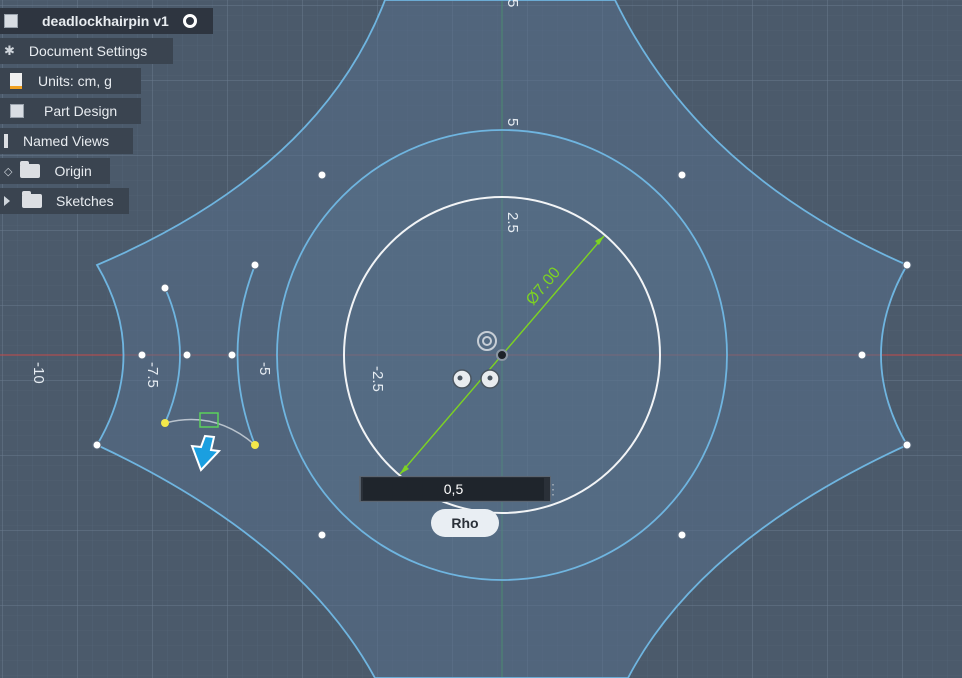 The image size is (962, 678). Describe the element at coordinates (360, 489) in the screenshot. I see `drag-handle` at that location.